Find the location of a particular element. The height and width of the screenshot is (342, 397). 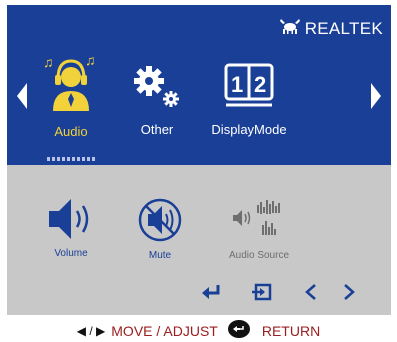

submenu-item-volume: Volume is located at coordinates (71, 228).